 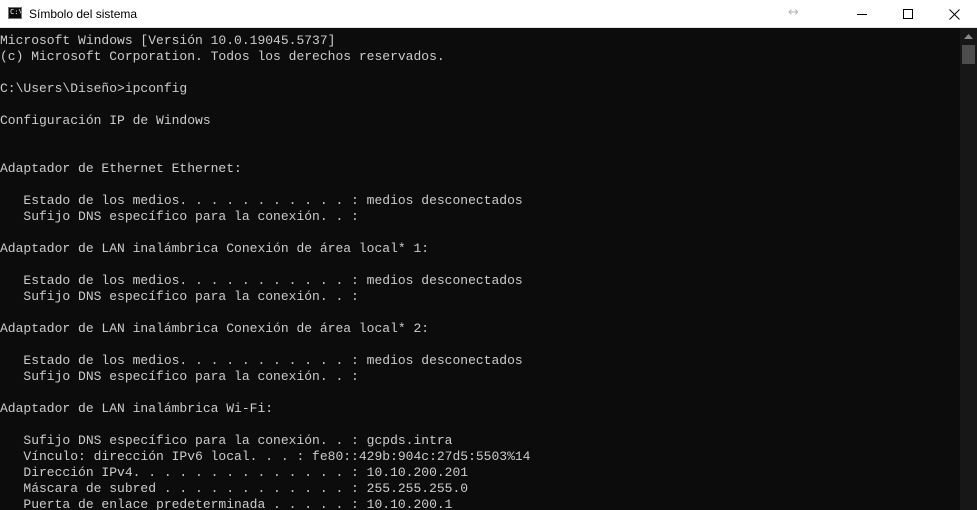 What do you see at coordinates (137, 408) in the screenshot?
I see `console-line: Adaptador de LAN inalámbrica Wi-Fi:` at bounding box center [137, 408].